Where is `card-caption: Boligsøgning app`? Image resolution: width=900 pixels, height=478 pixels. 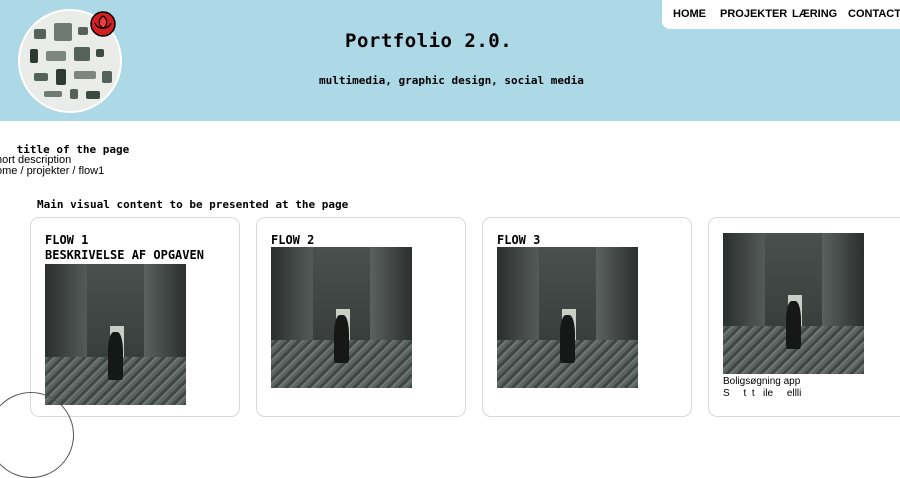
card-caption: Boligsøgning app is located at coordinates (762, 381).